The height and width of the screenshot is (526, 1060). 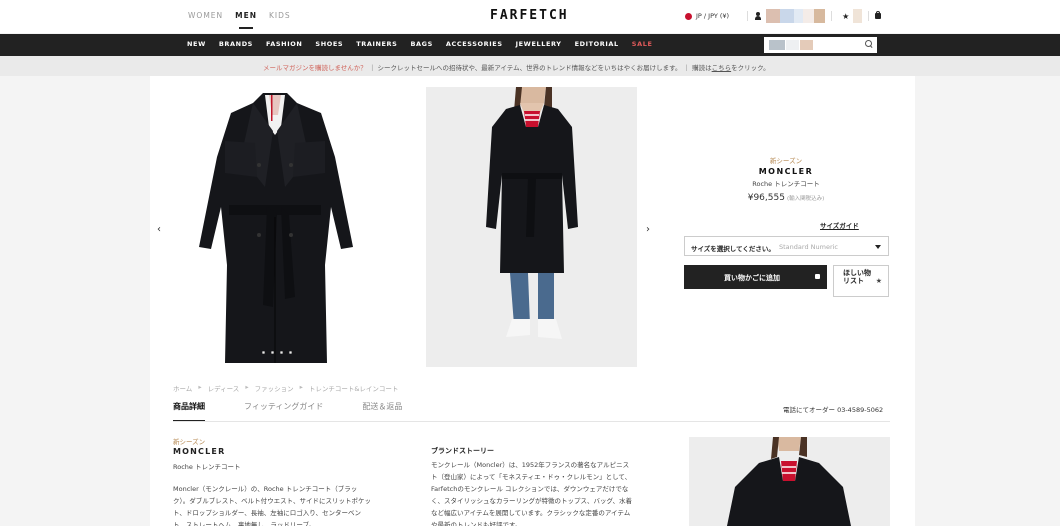 I want to click on search-icon, so click(x=869, y=44).